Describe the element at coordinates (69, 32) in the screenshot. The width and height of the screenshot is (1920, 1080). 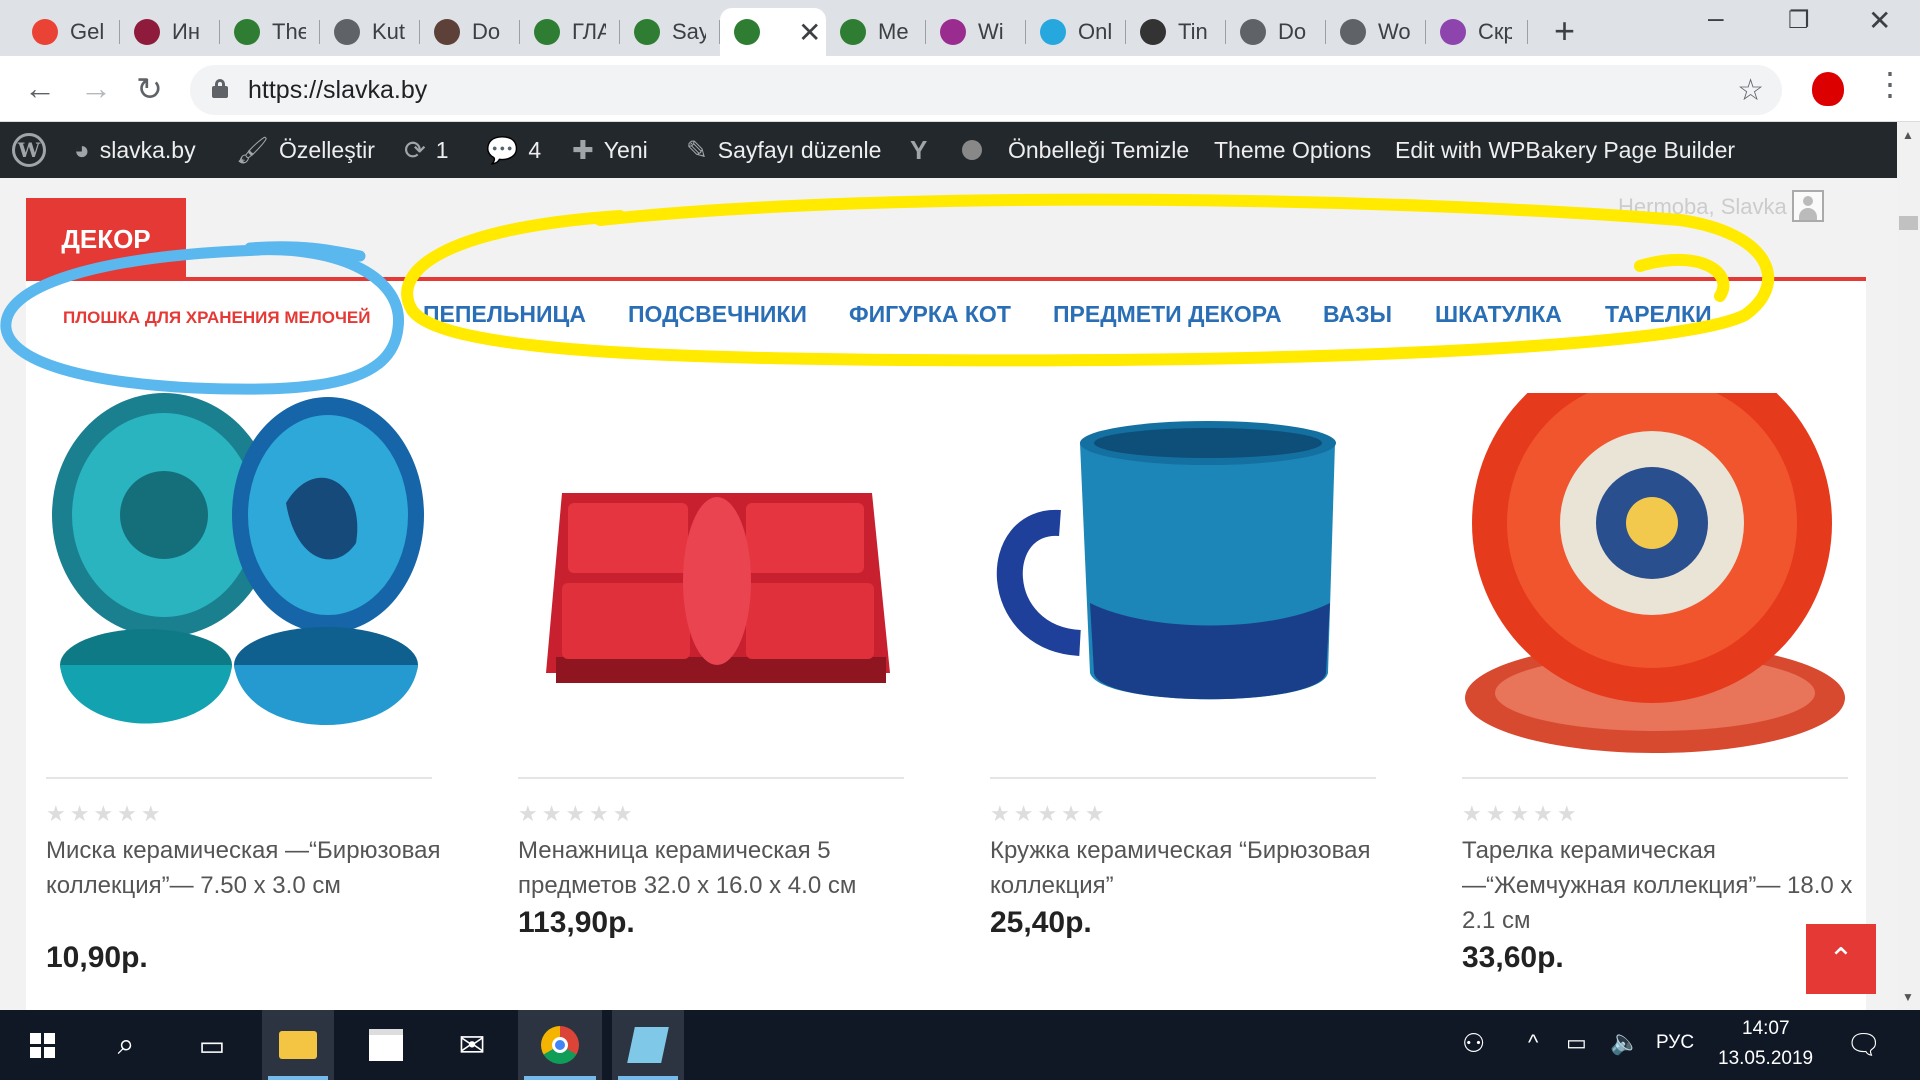
I see `browser-tab: Gel` at that location.